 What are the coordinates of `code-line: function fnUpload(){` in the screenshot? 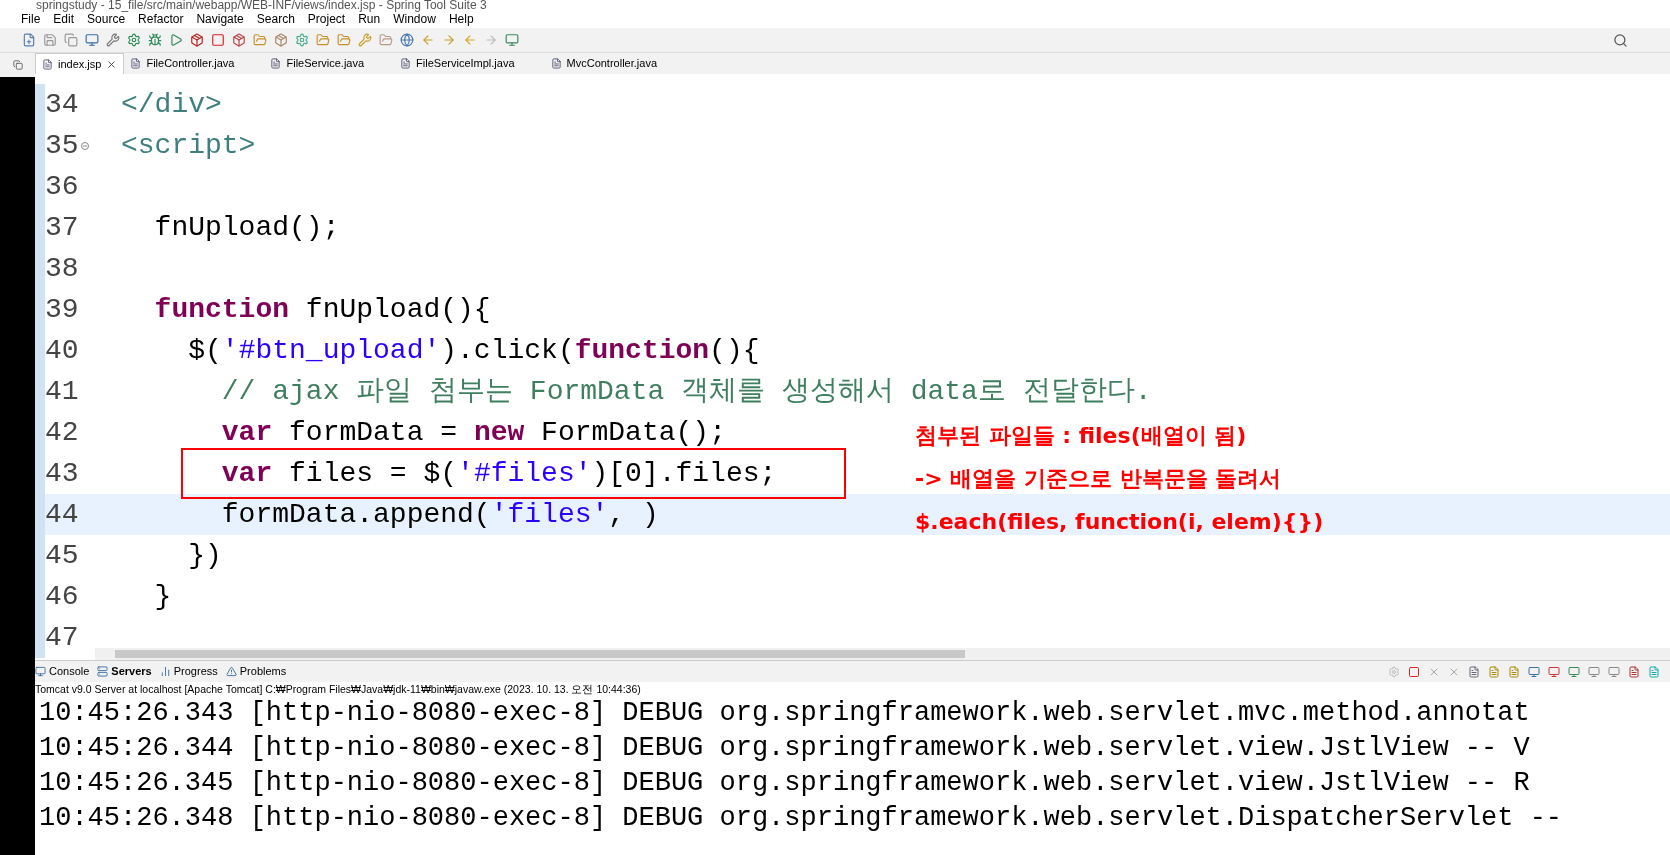 It's located at (322, 309).